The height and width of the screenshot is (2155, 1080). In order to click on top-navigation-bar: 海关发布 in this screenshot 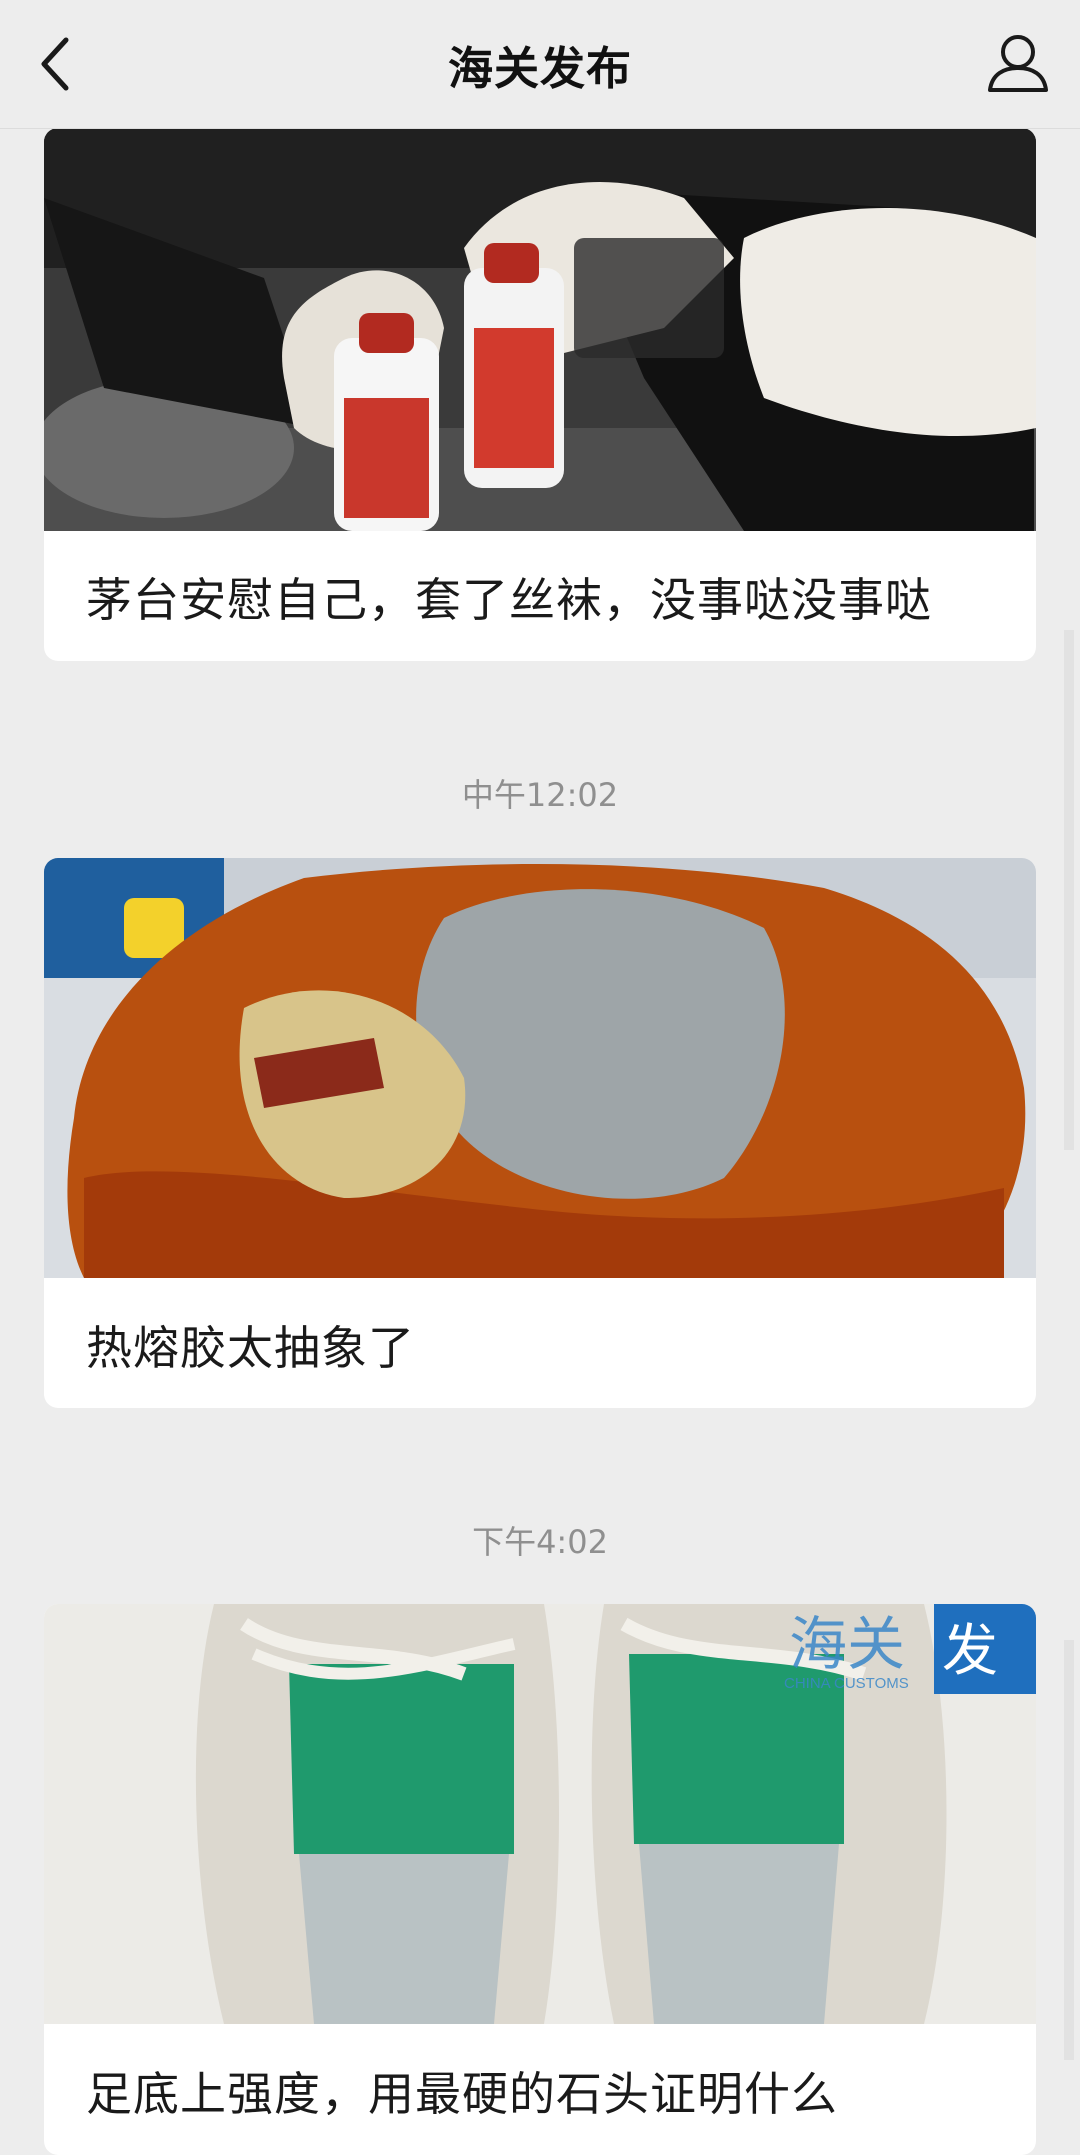, I will do `click(540, 64)`.